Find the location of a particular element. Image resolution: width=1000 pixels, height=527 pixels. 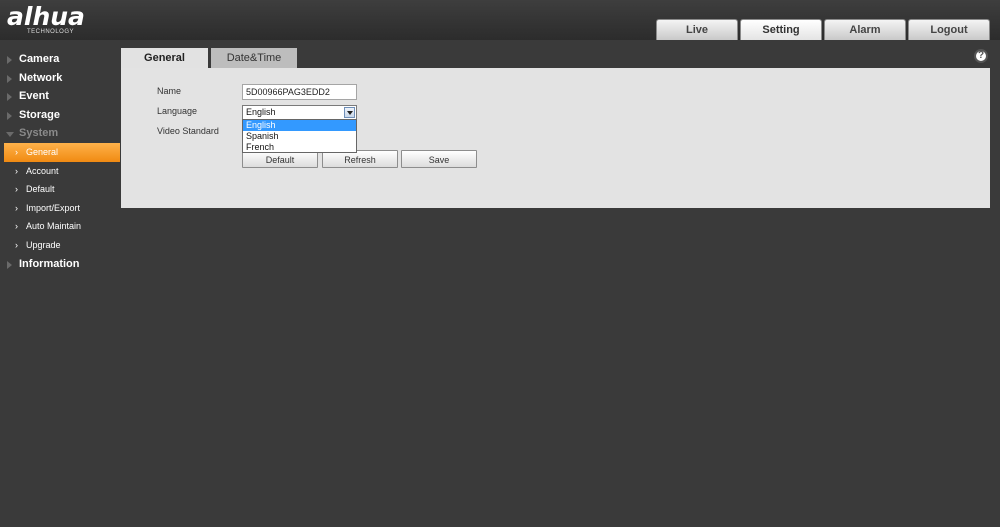

sidebar-item-label: System is located at coordinates (39, 133).